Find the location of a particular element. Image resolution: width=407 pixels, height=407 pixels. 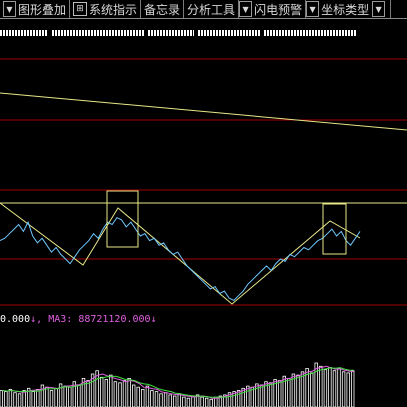

toolbar-memo-label: 备忘录 is located at coordinates (162, 9).